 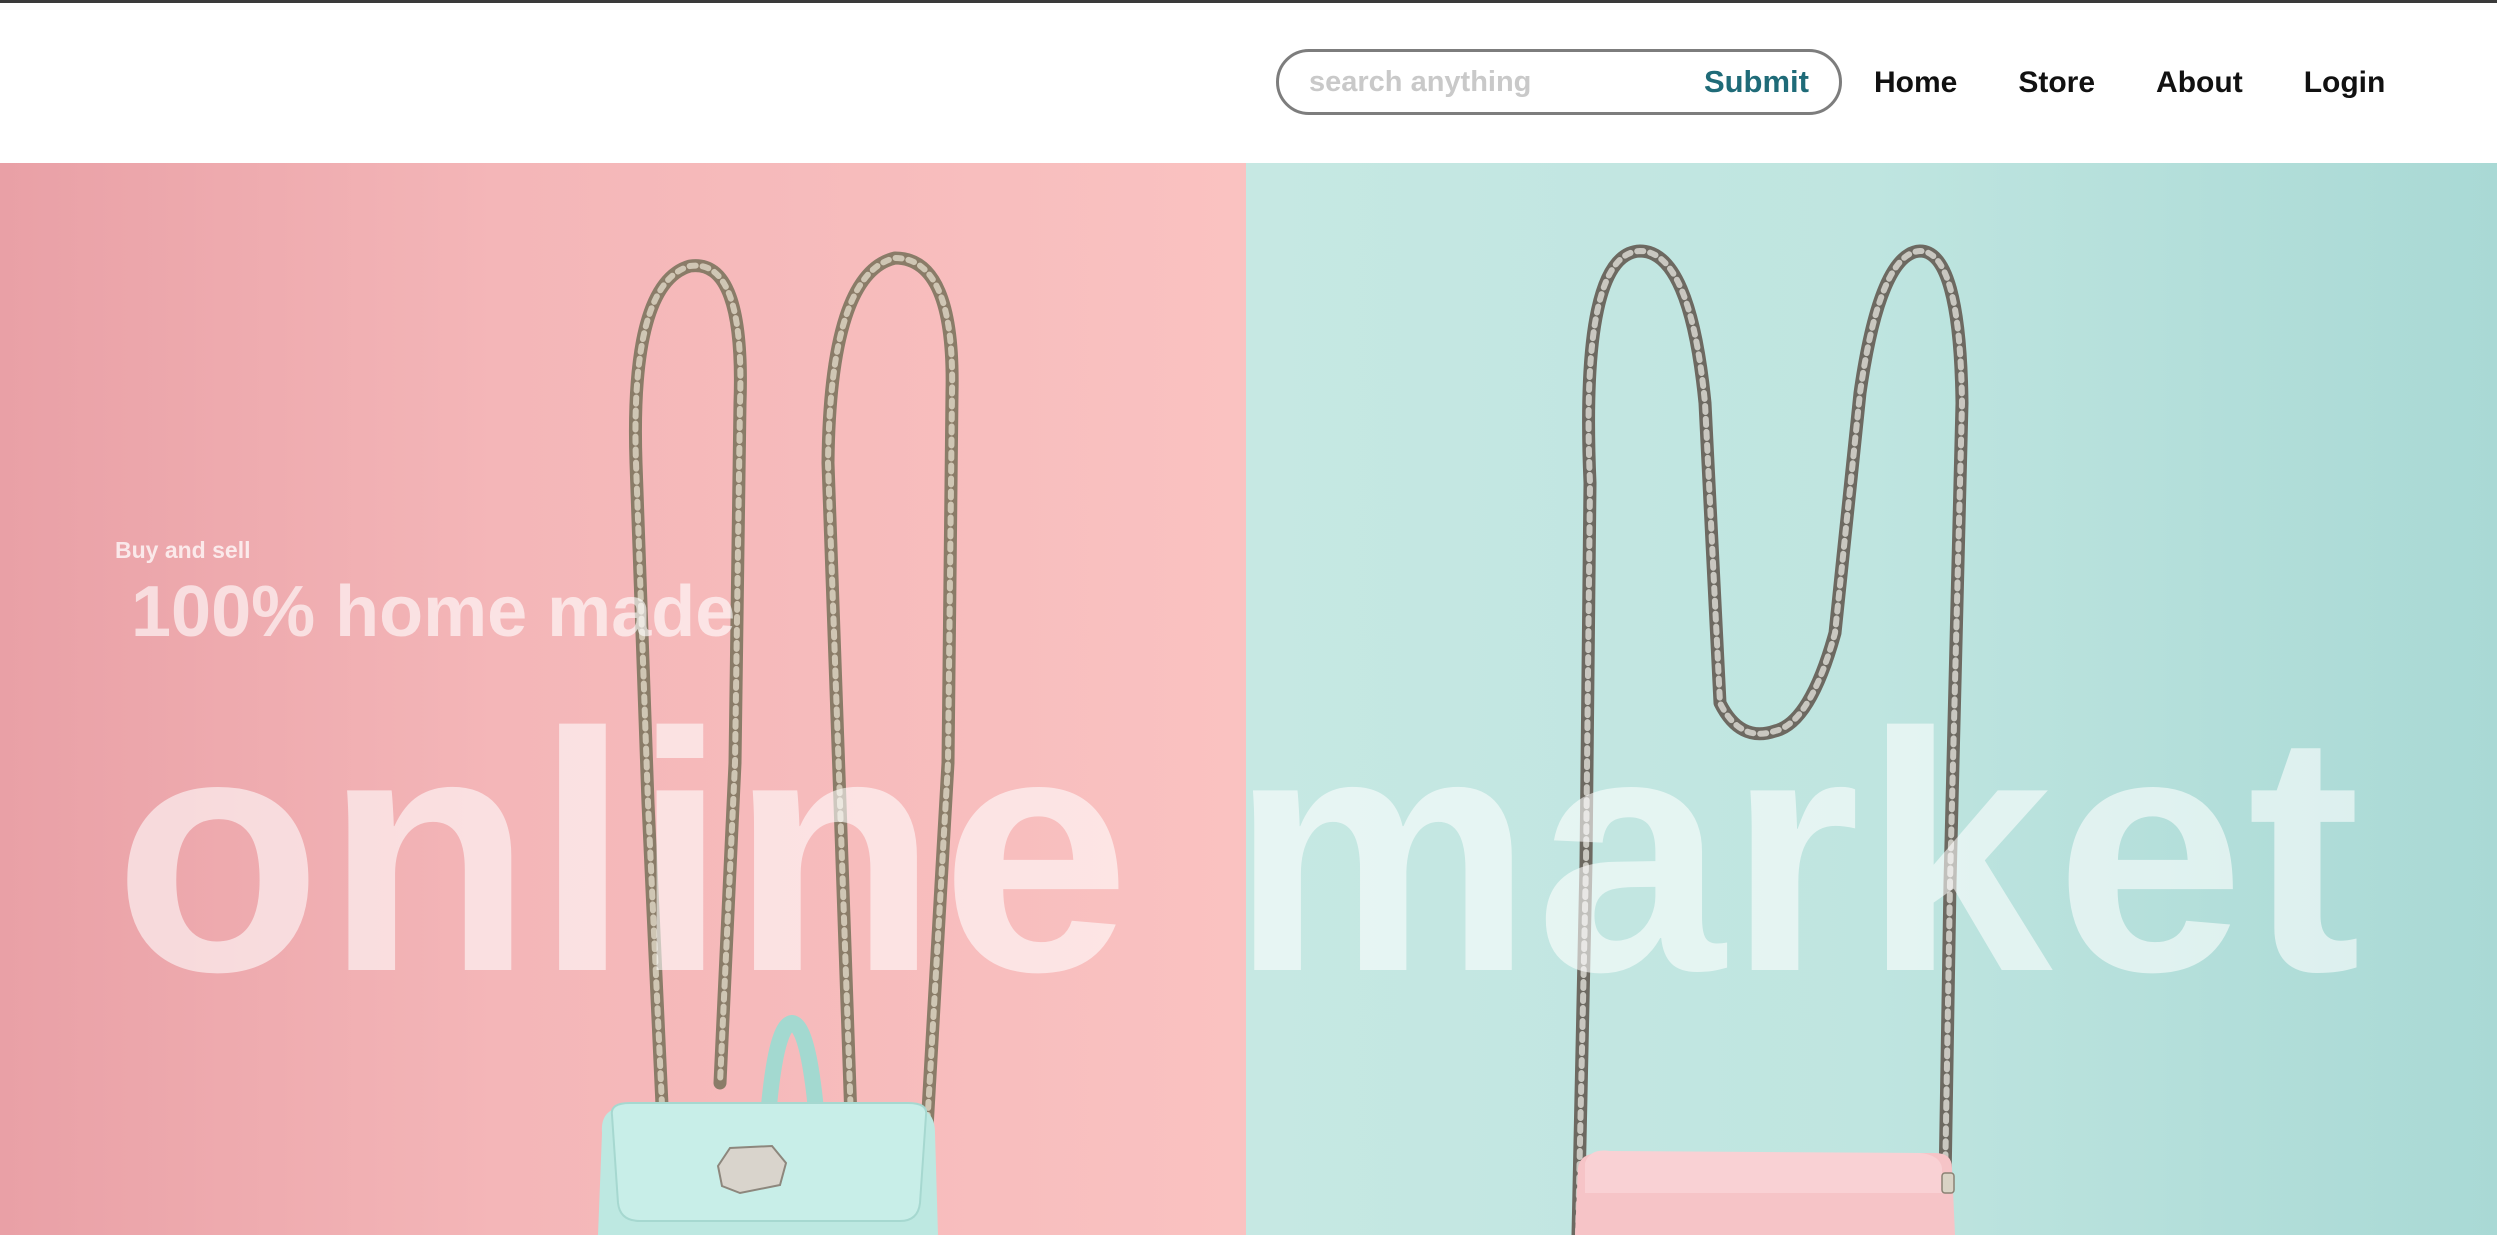 I want to click on hero-subtagline: Buy and sell, so click(x=183, y=550).